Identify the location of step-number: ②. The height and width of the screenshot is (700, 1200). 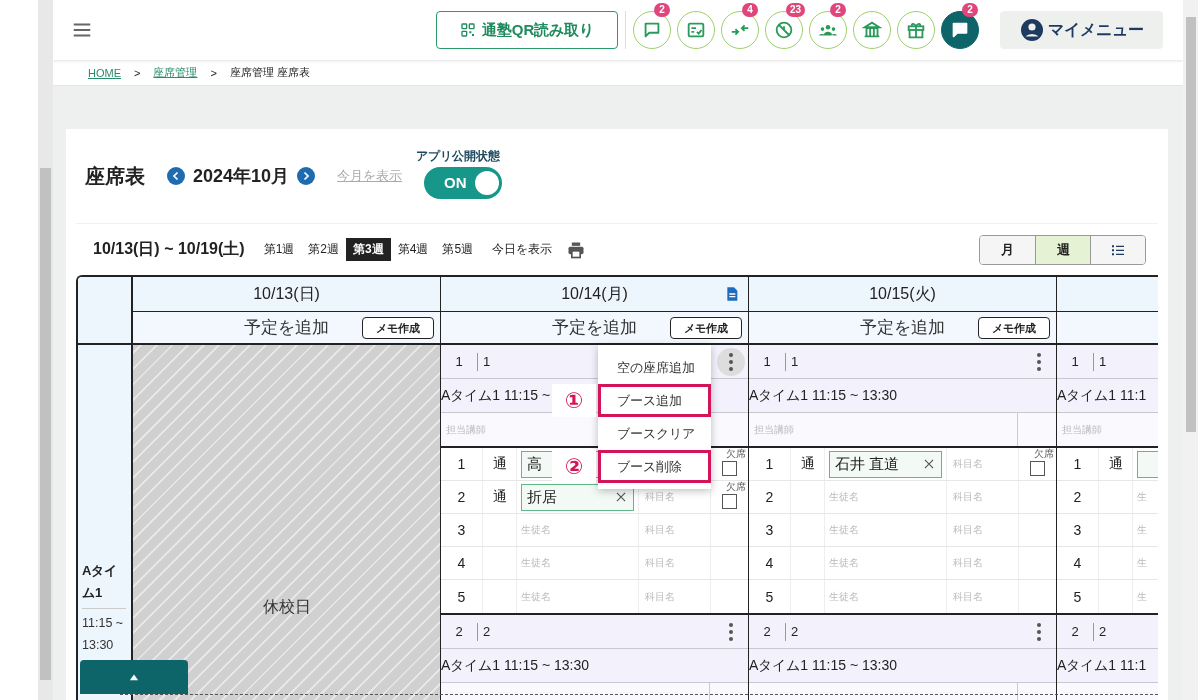
(574, 466).